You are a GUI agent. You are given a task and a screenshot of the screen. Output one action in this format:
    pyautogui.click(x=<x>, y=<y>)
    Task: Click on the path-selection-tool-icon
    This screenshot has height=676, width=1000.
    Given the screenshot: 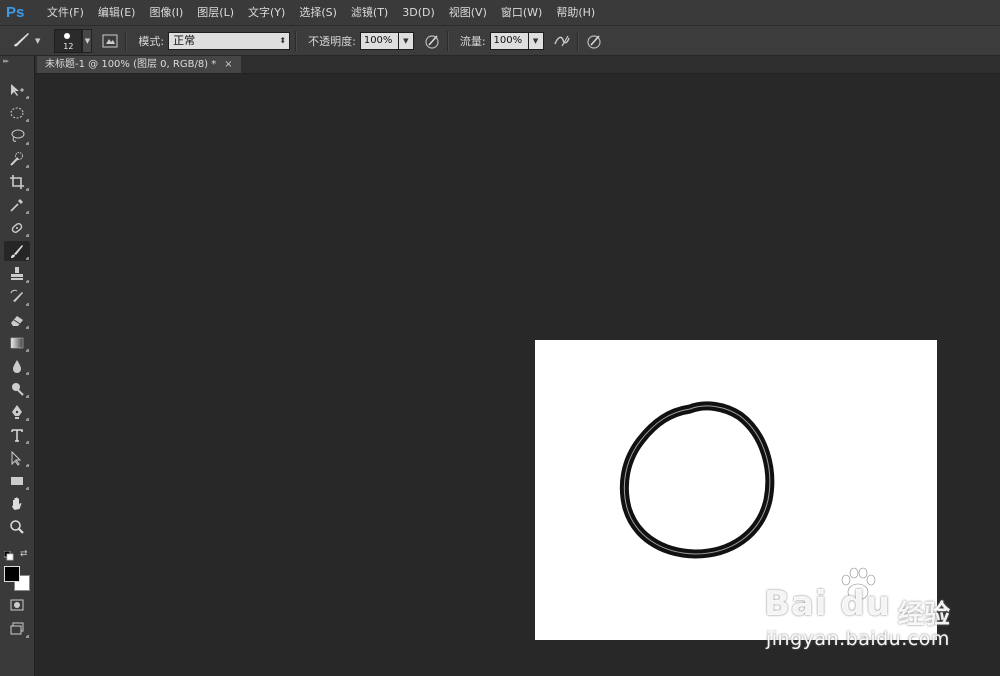 What is the action you would take?
    pyautogui.click(x=17, y=458)
    